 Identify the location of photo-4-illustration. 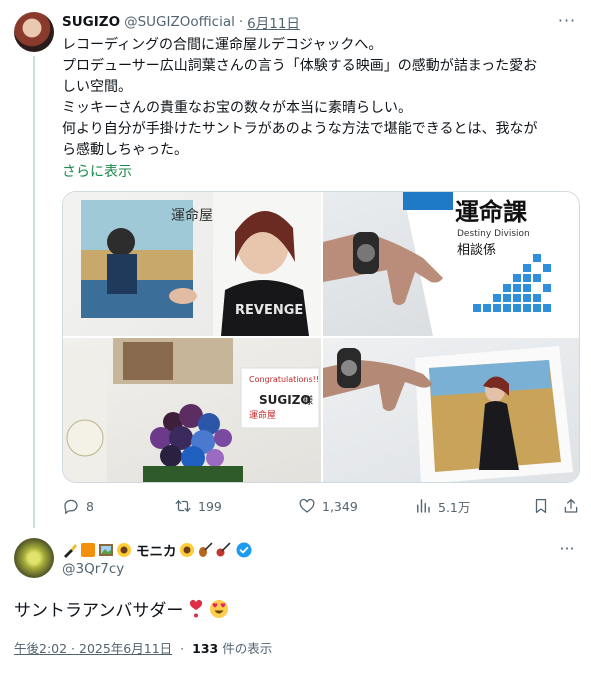
(448, 414).